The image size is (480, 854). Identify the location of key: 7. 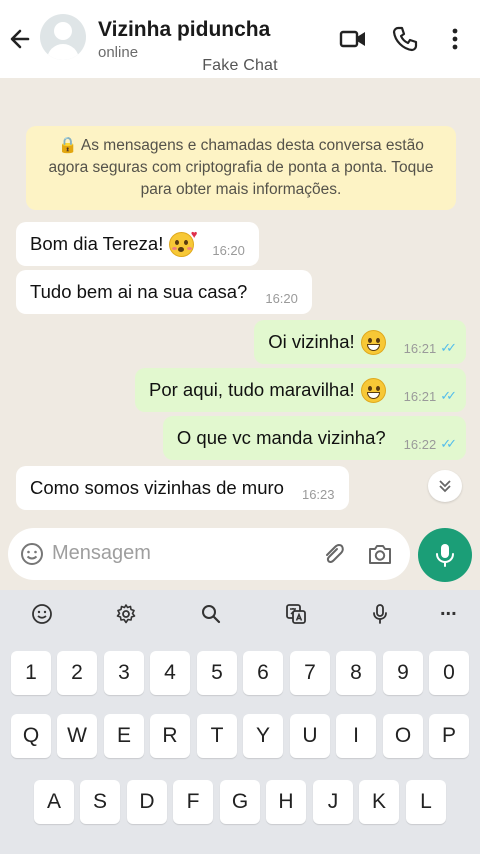
(310, 673).